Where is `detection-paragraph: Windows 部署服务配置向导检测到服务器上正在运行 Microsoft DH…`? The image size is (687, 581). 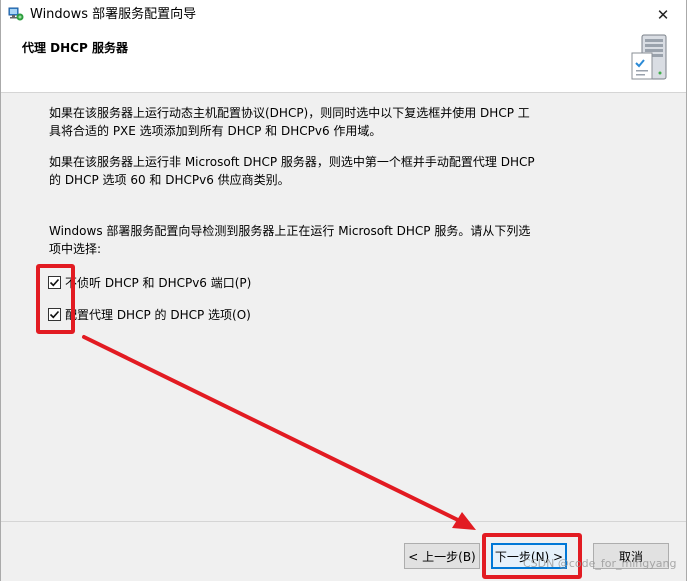
detection-paragraph: Windows 部署服务配置向导检测到服务器上正在运行 Microsoft DH… is located at coordinates (290, 240).